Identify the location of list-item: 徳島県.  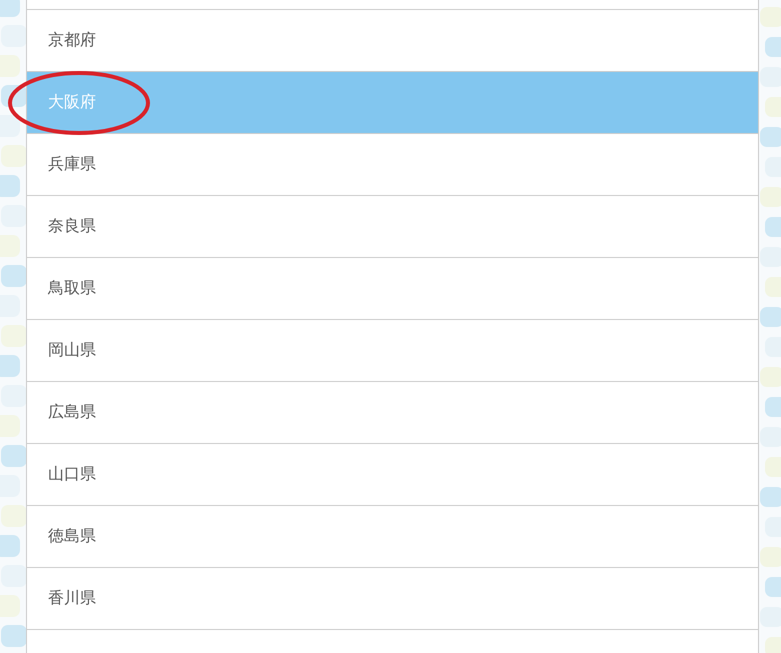
(392, 537).